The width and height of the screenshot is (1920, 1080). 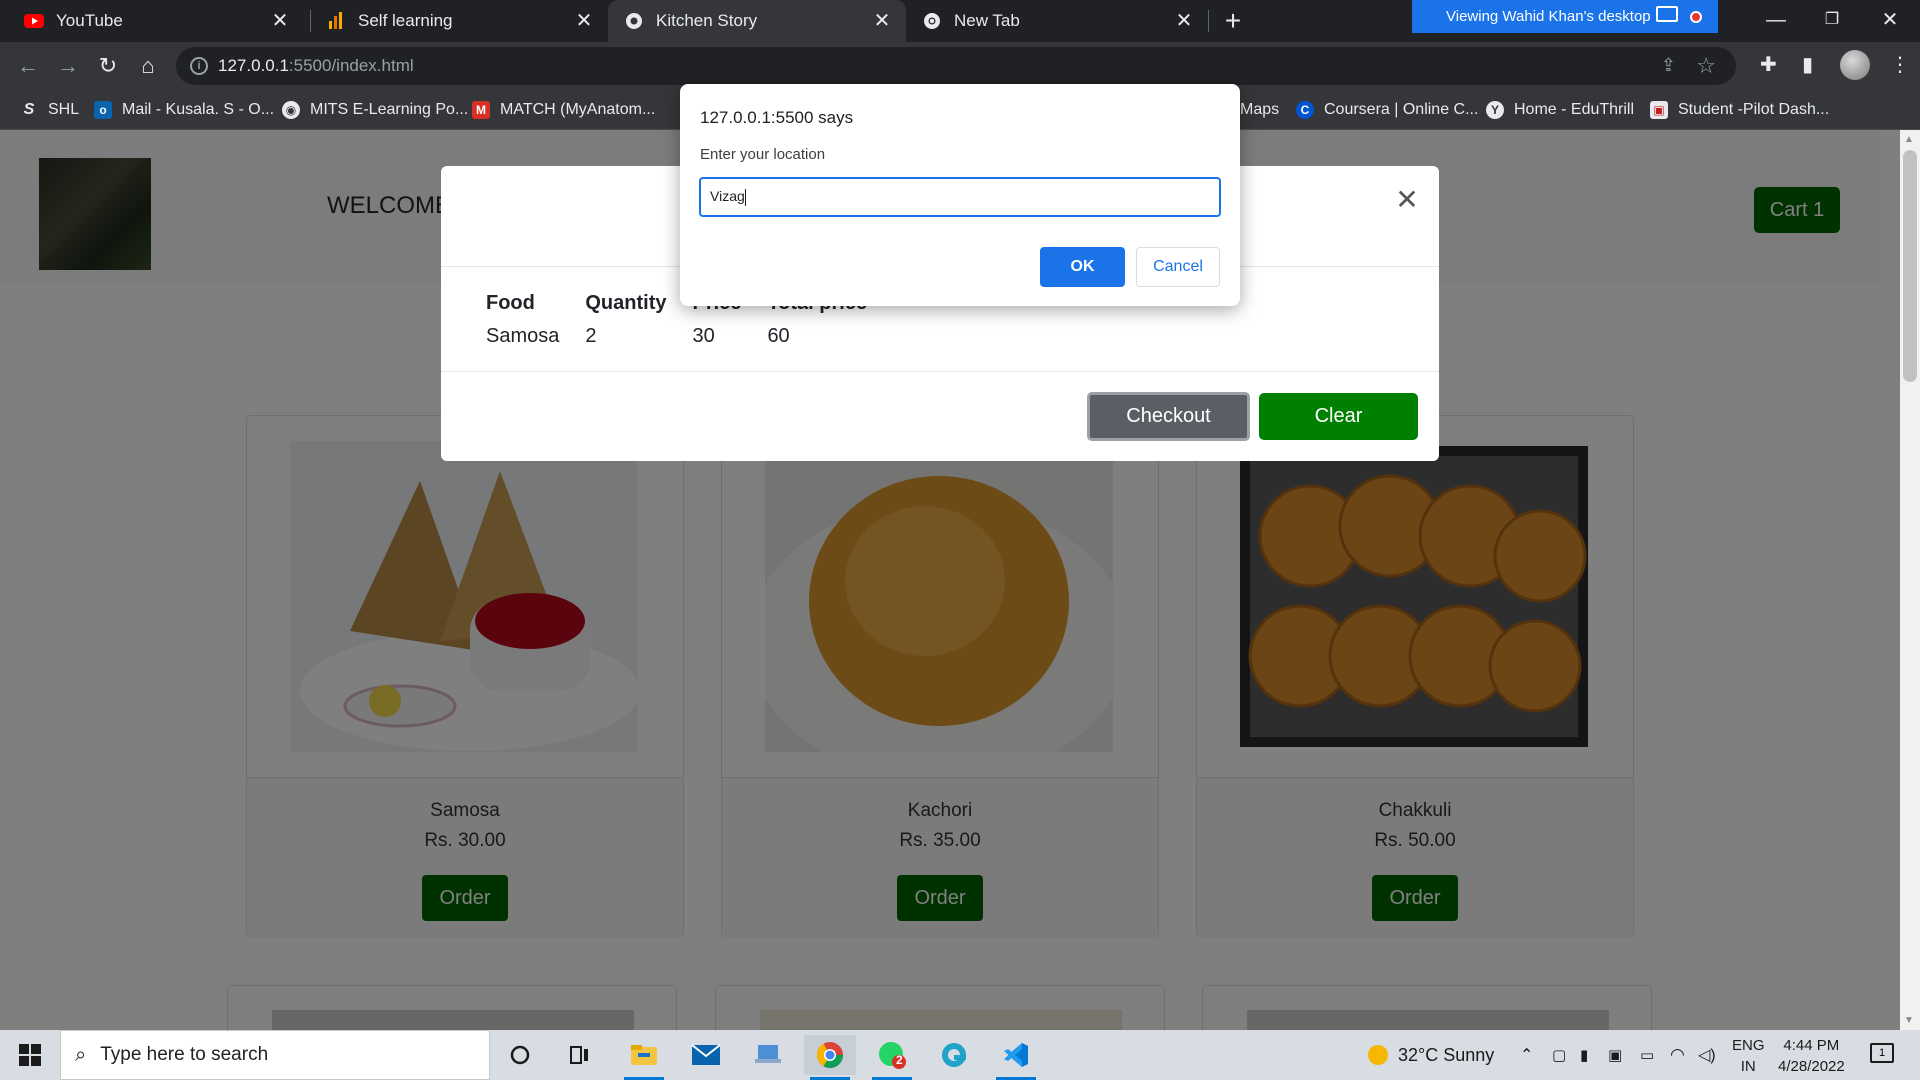 What do you see at coordinates (1890, 20) in the screenshot?
I see `window-close-button: ✕` at bounding box center [1890, 20].